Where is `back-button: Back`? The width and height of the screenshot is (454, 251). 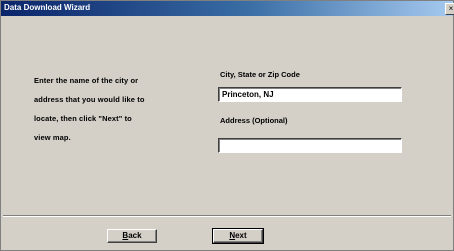
back-button: Back is located at coordinates (132, 236).